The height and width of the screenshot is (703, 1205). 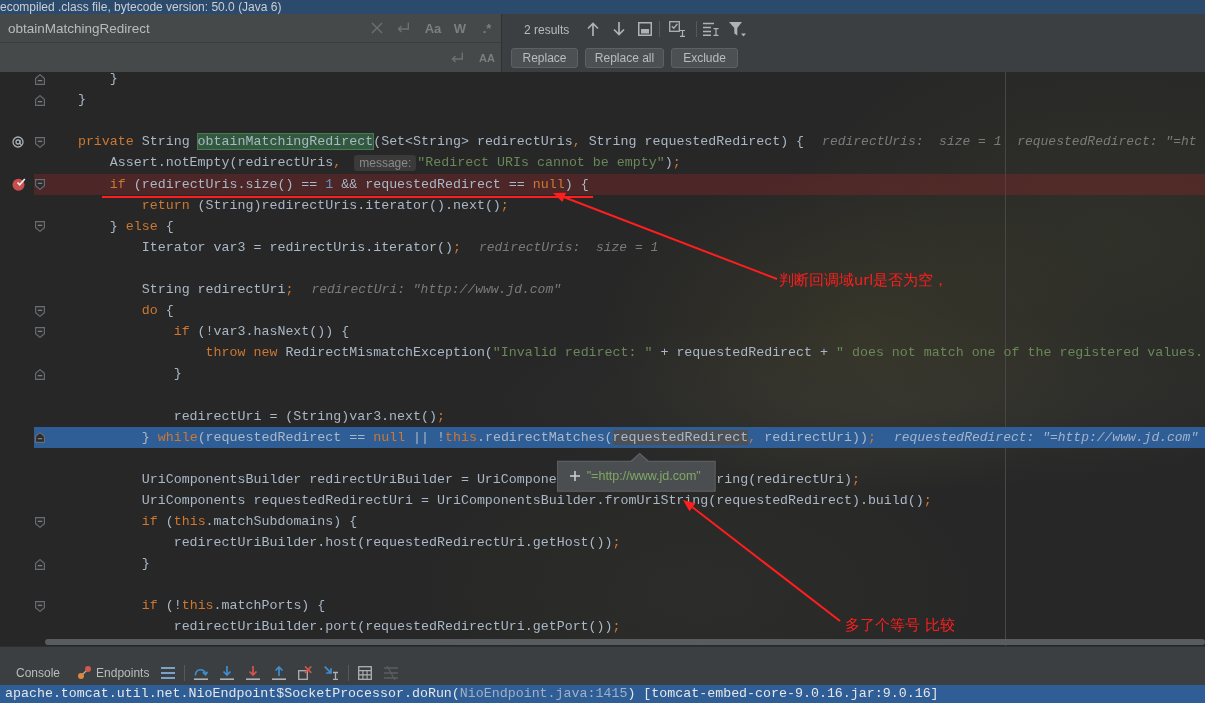 What do you see at coordinates (111, 672) in the screenshot?
I see `tool-window-tab: Endpoints` at bounding box center [111, 672].